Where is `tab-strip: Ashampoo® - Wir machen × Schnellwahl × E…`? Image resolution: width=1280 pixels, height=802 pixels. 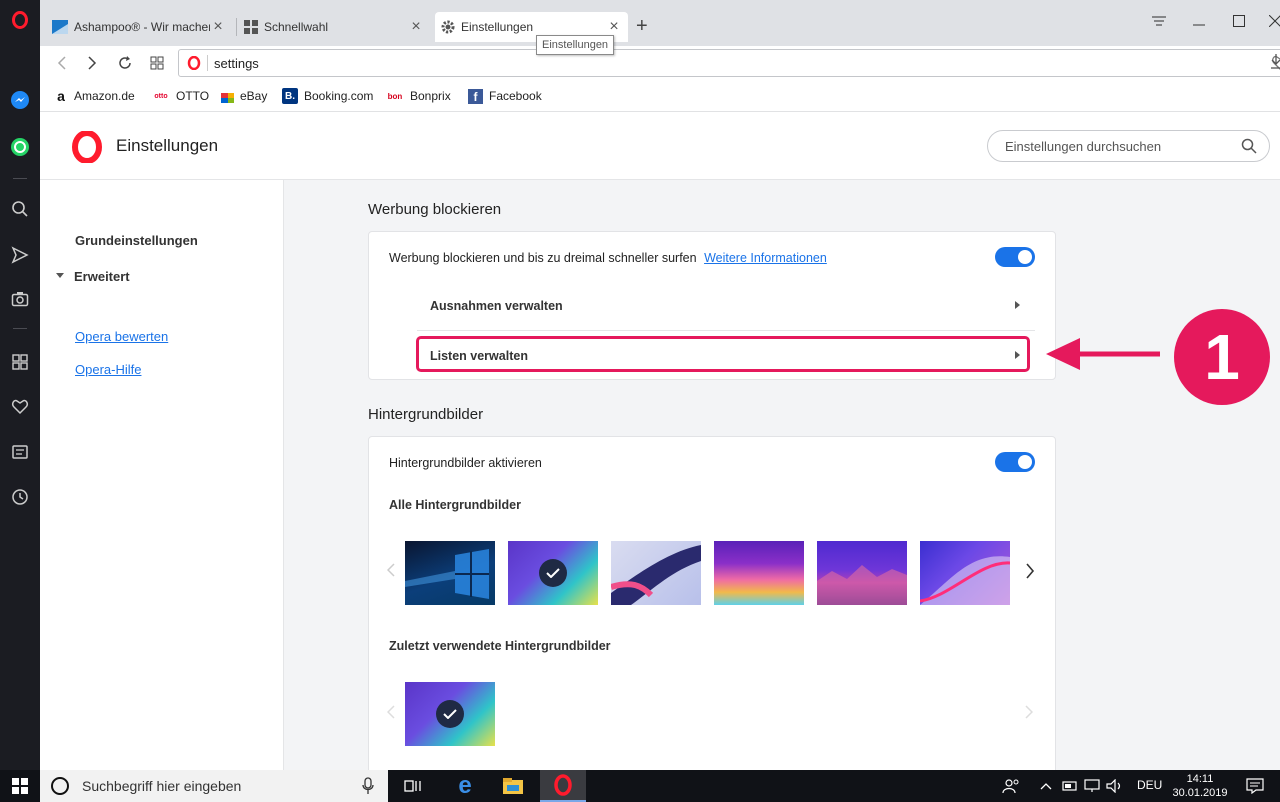
tab-strip: Ashampoo® - Wir machen × Schnellwahl × E… is located at coordinates (660, 23).